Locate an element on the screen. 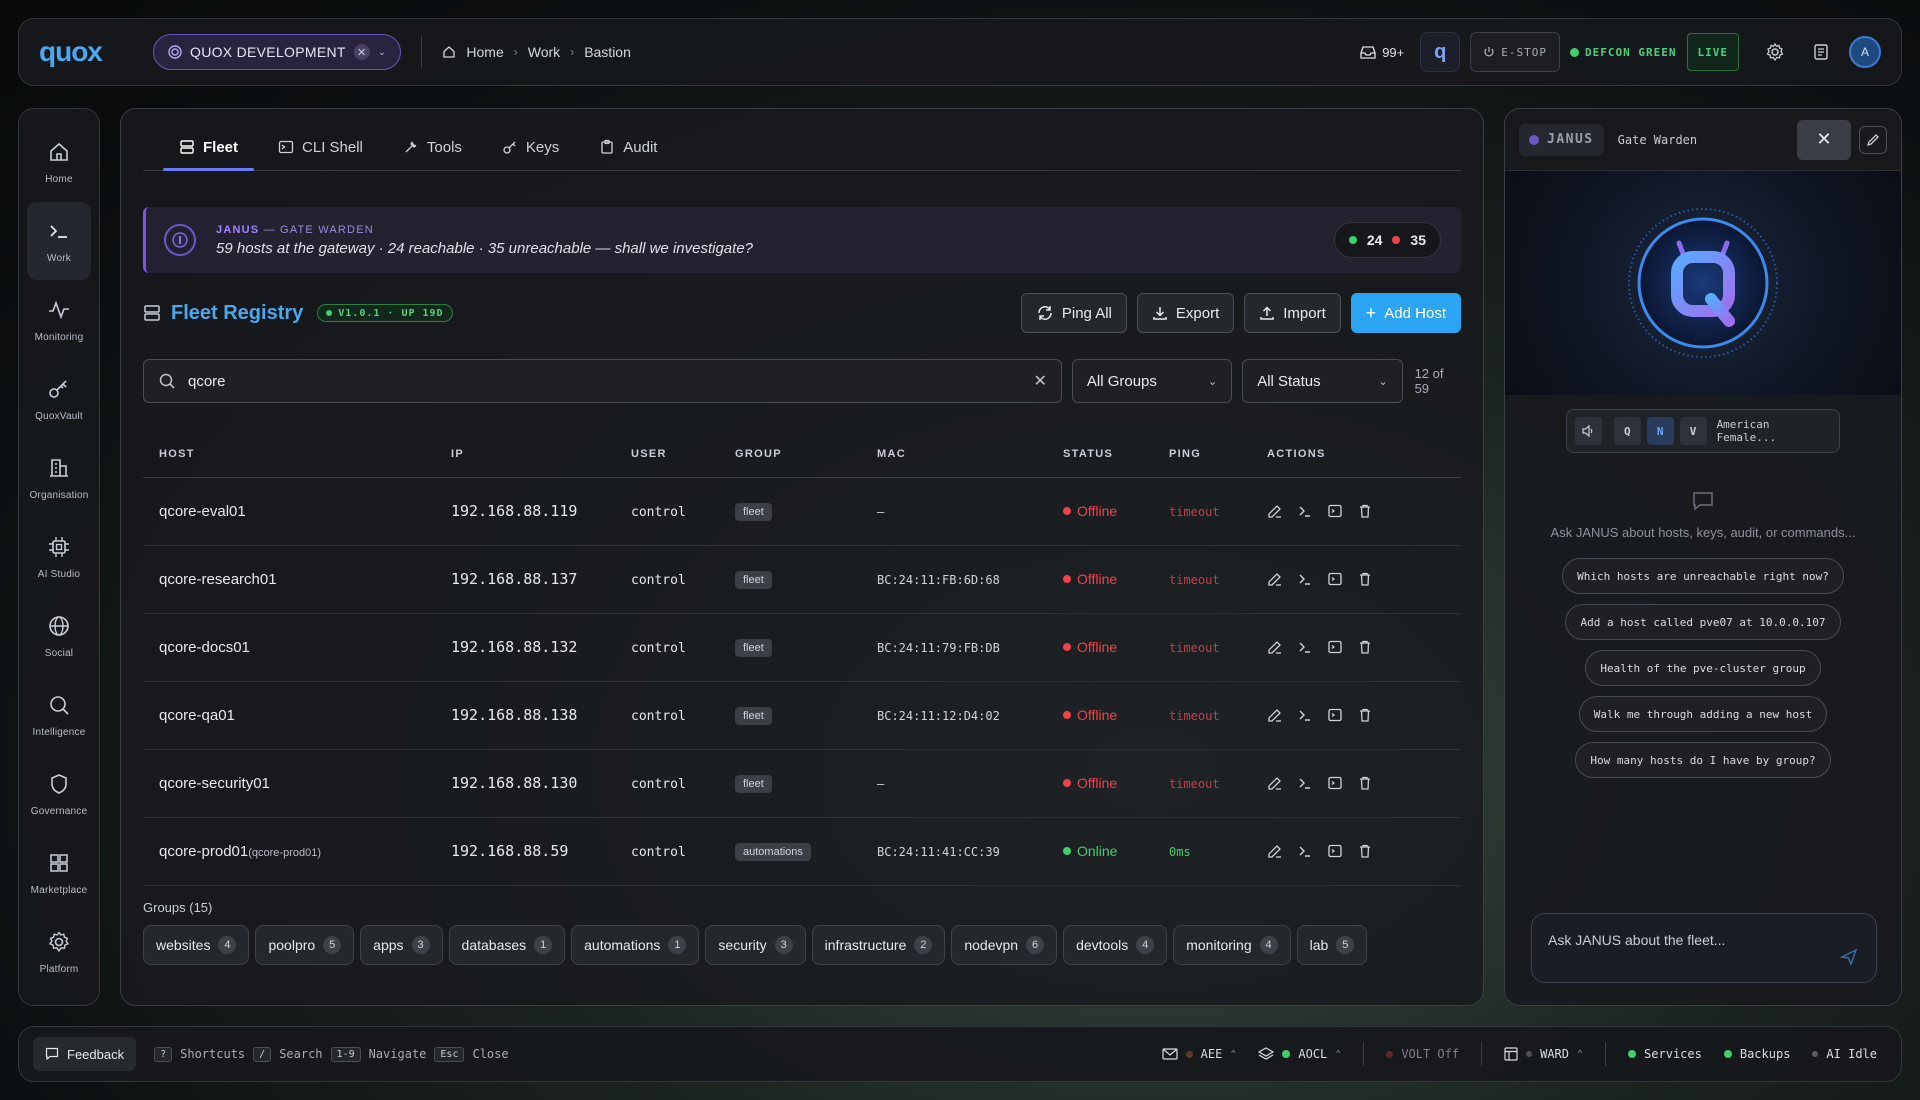  services-status: Services is located at coordinates (1665, 1054).